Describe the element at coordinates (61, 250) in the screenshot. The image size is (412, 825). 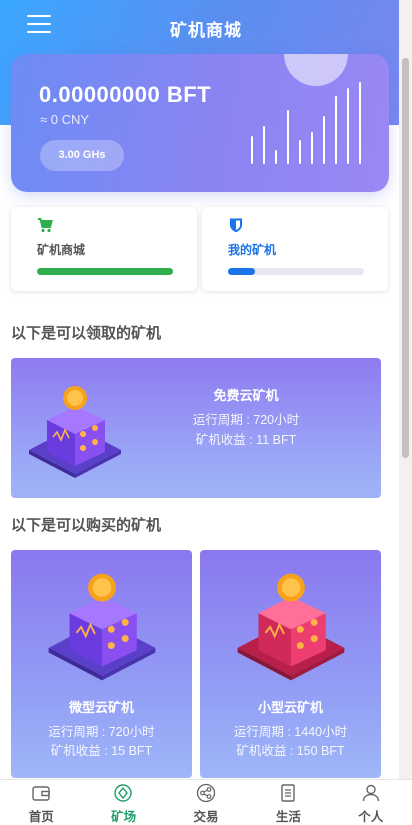
I see `tile-label: 矿机商城` at that location.